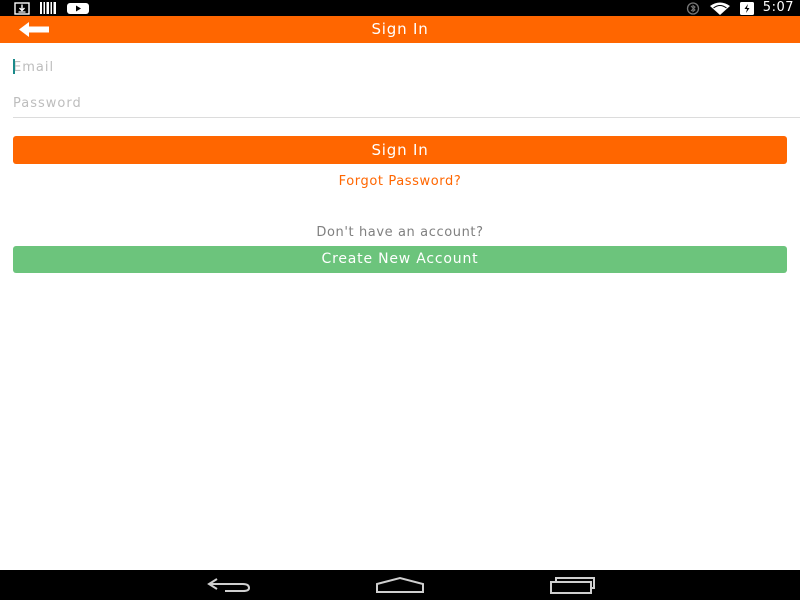  What do you see at coordinates (14, 66) in the screenshot?
I see `text-cursor` at bounding box center [14, 66].